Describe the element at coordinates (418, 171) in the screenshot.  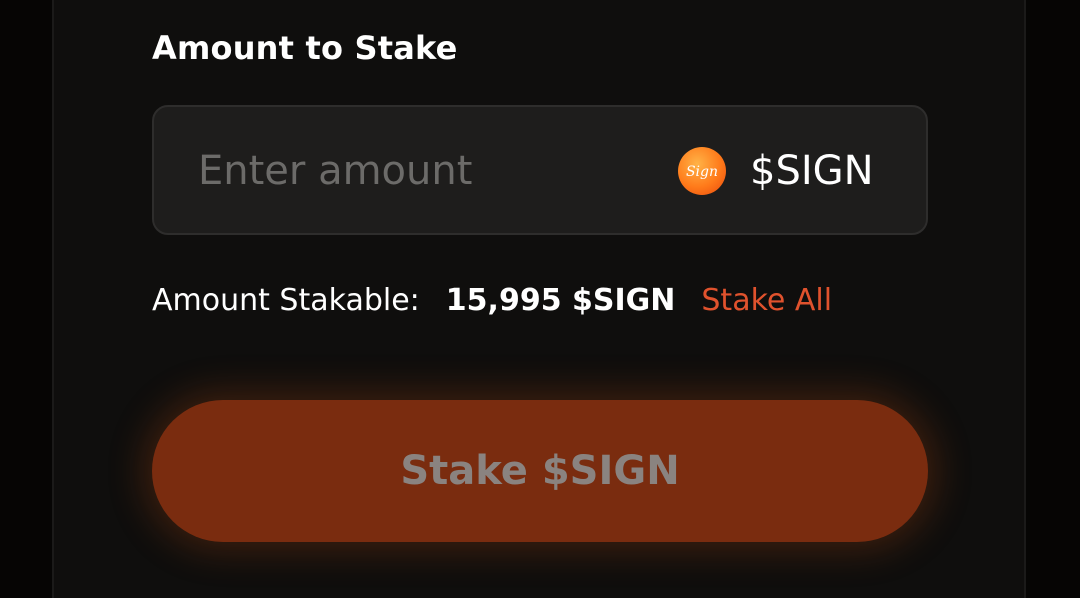
I see `amount-input` at that location.